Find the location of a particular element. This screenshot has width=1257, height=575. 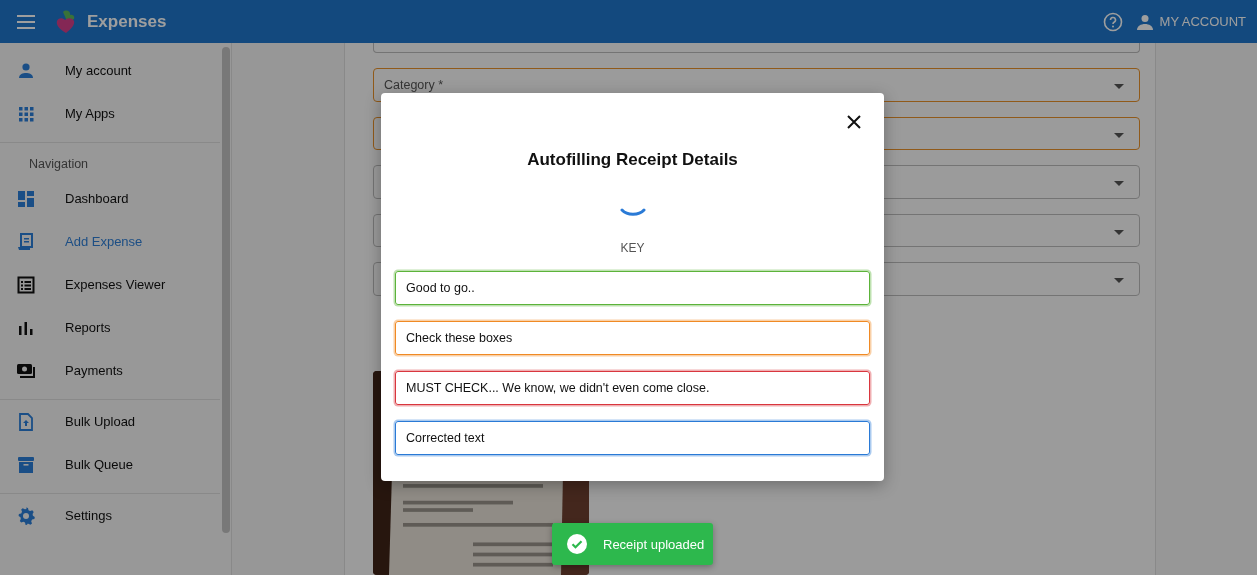

key-item: MUST CHECK... We know, we didn't even come close. is located at coordinates (632, 388).